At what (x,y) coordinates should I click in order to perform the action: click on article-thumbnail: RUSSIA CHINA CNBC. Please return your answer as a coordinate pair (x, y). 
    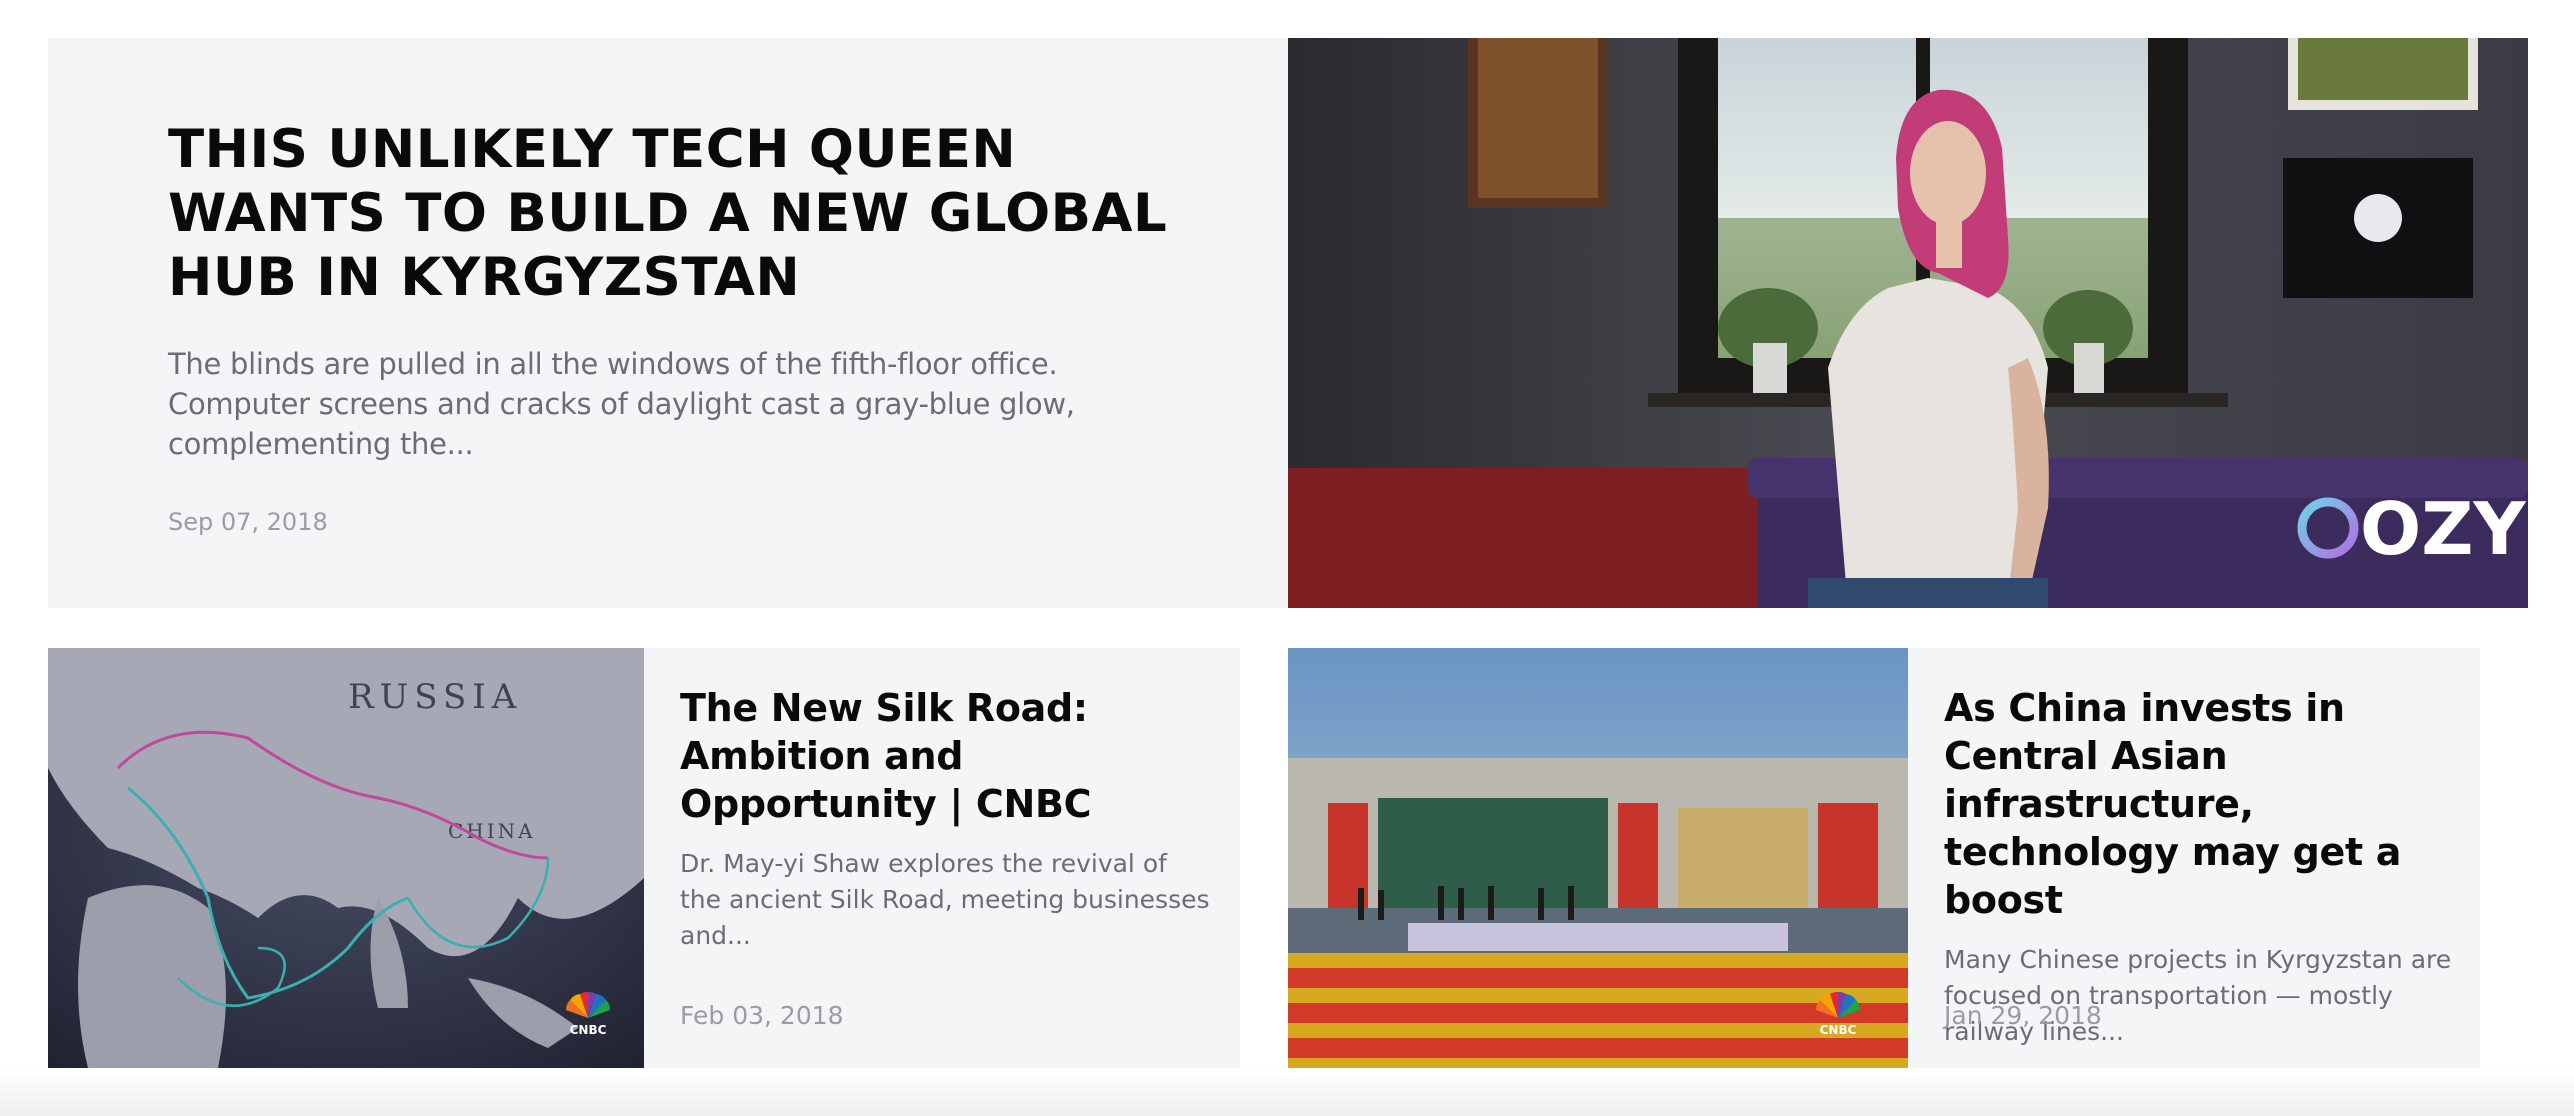
    Looking at the image, I should click on (346, 858).